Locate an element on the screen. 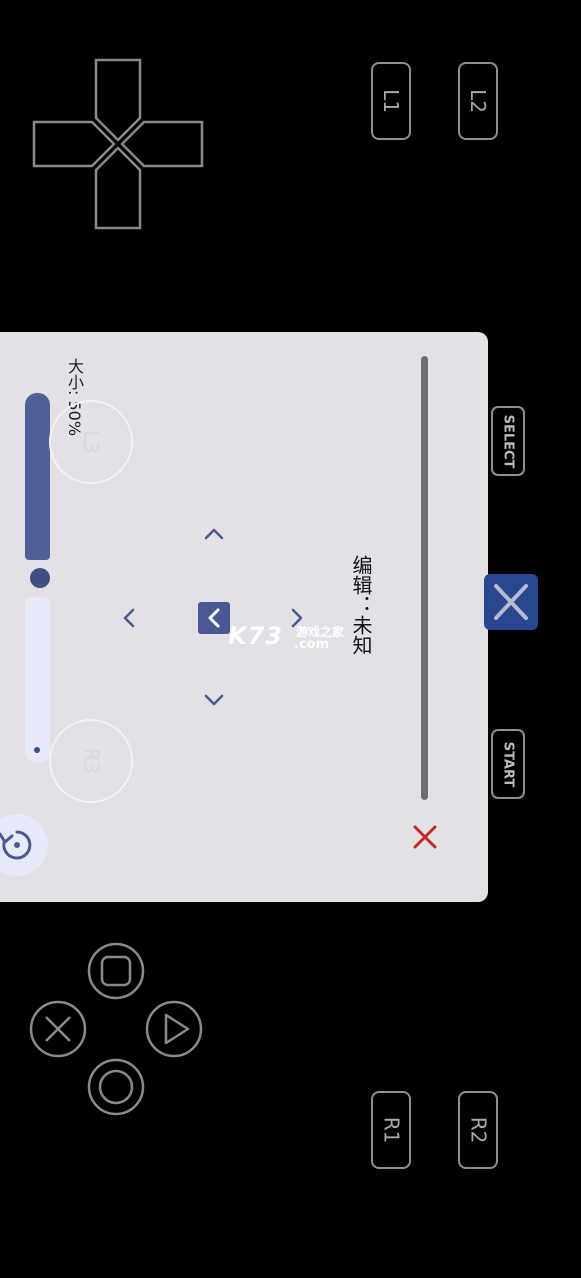  start-label: START is located at coordinates (508, 764).